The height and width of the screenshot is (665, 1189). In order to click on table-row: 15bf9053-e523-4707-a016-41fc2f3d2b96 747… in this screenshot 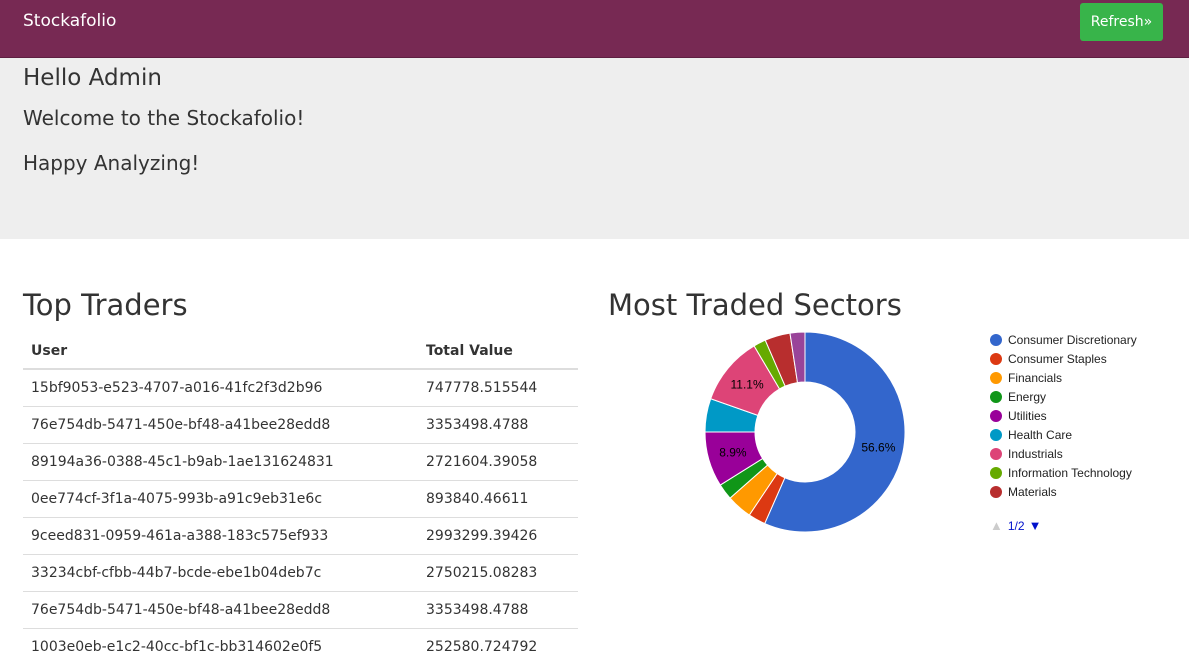, I will do `click(300, 388)`.